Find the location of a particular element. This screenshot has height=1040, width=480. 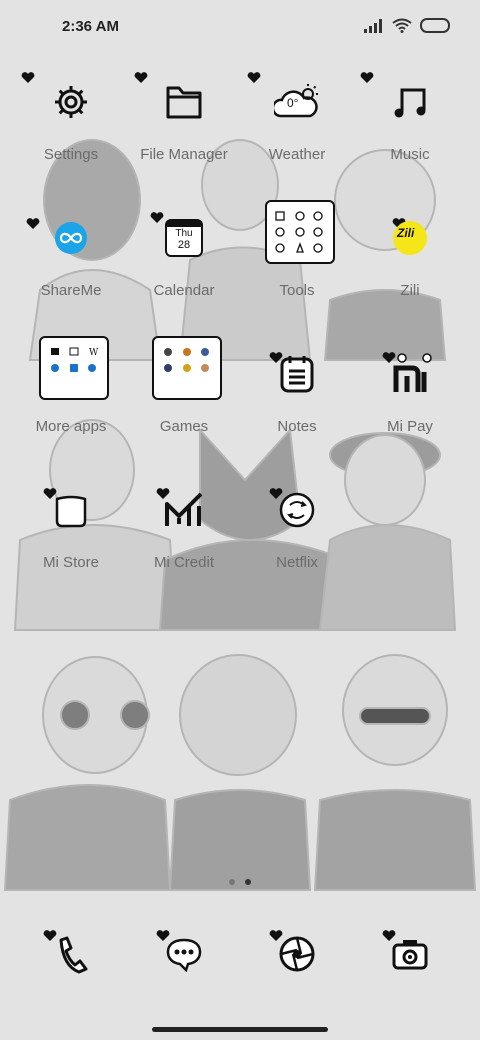

folder-more-apps: W More apps is located at coordinates (71, 395).